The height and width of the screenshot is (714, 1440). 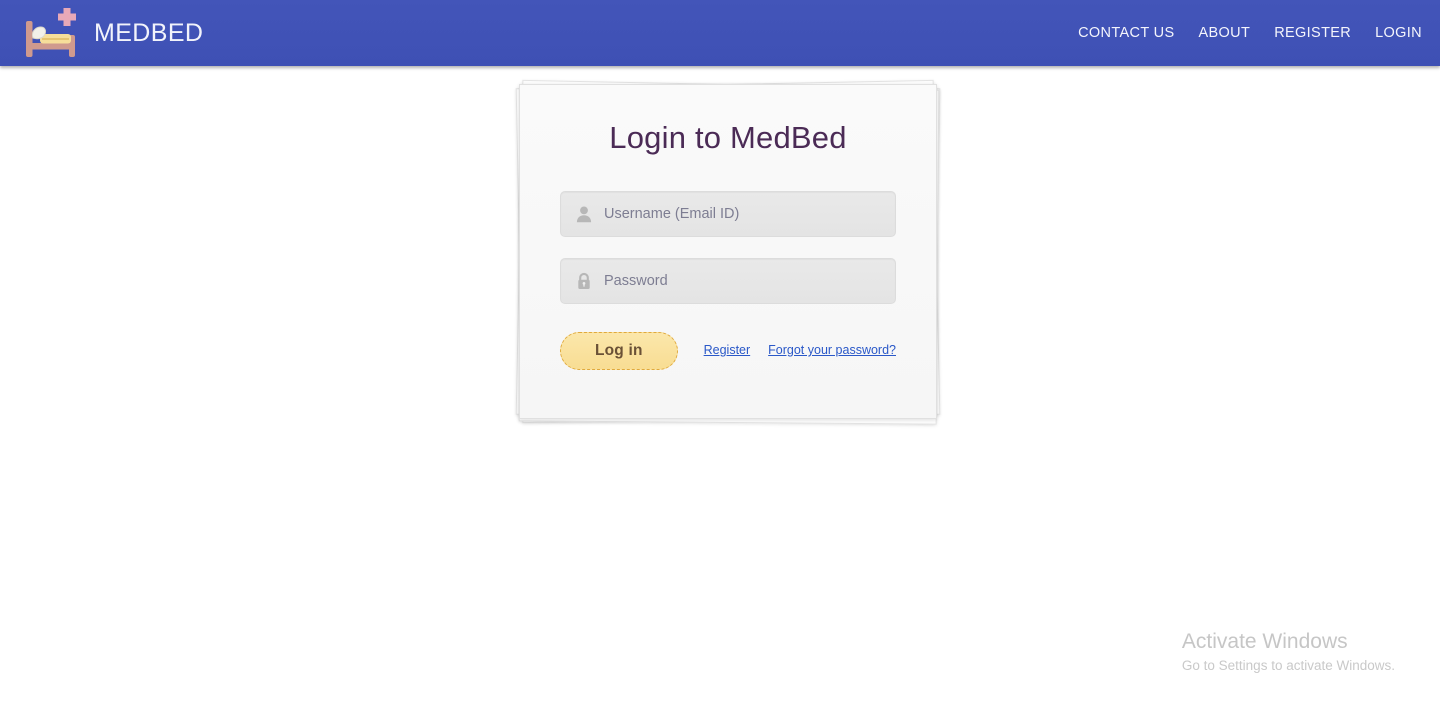 What do you see at coordinates (1312, 33) in the screenshot?
I see `nav-link-register: REGISTER` at bounding box center [1312, 33].